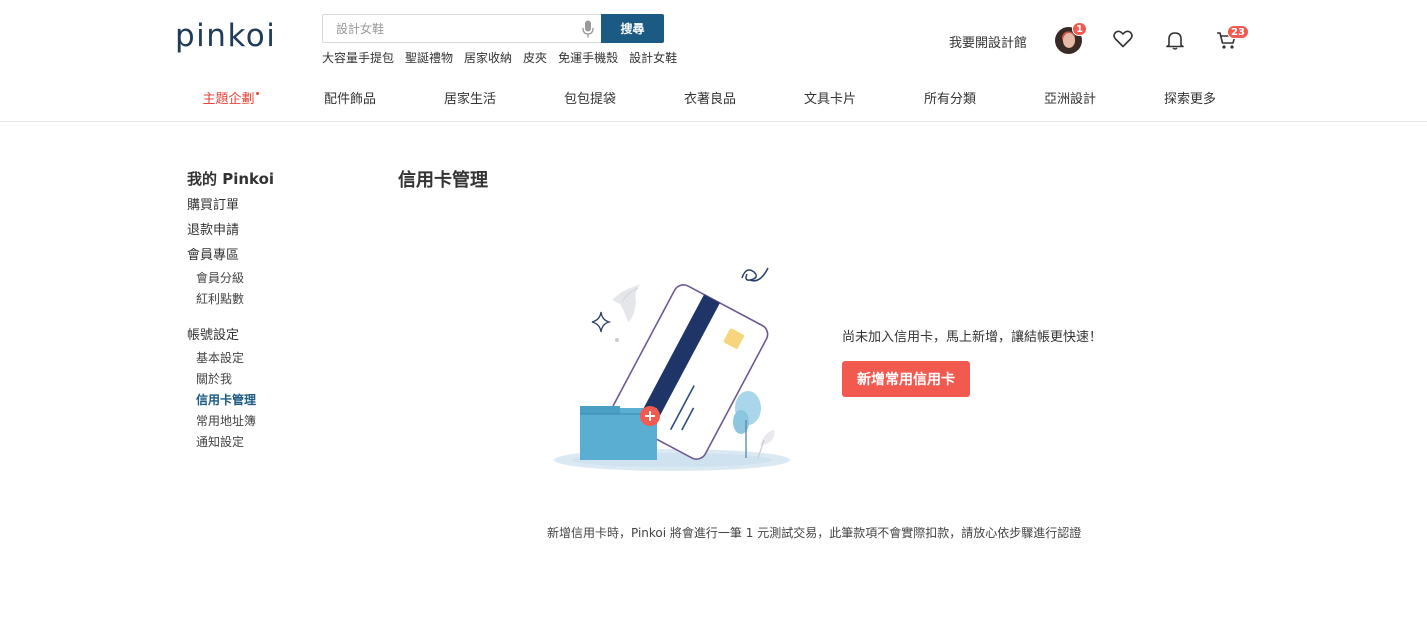 The width and height of the screenshot is (1427, 620). I want to click on search-box, so click(462, 28).